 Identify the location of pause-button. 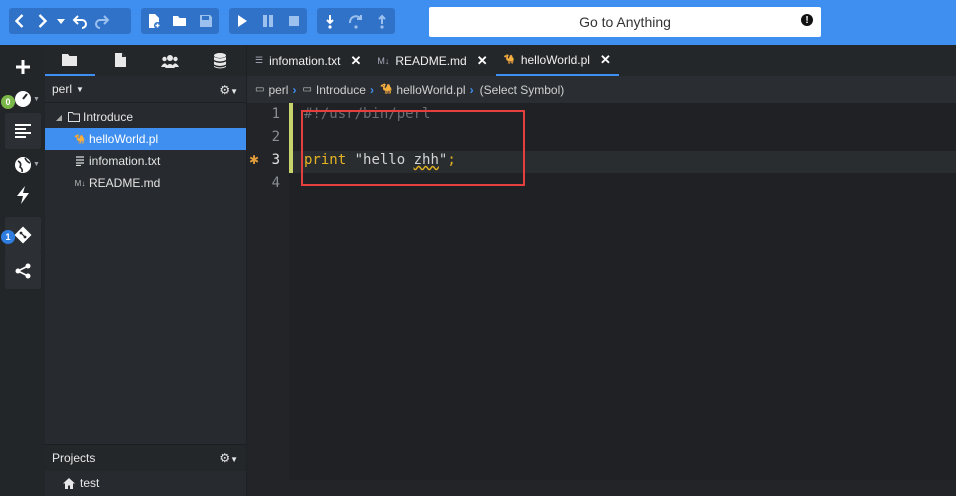
(268, 21).